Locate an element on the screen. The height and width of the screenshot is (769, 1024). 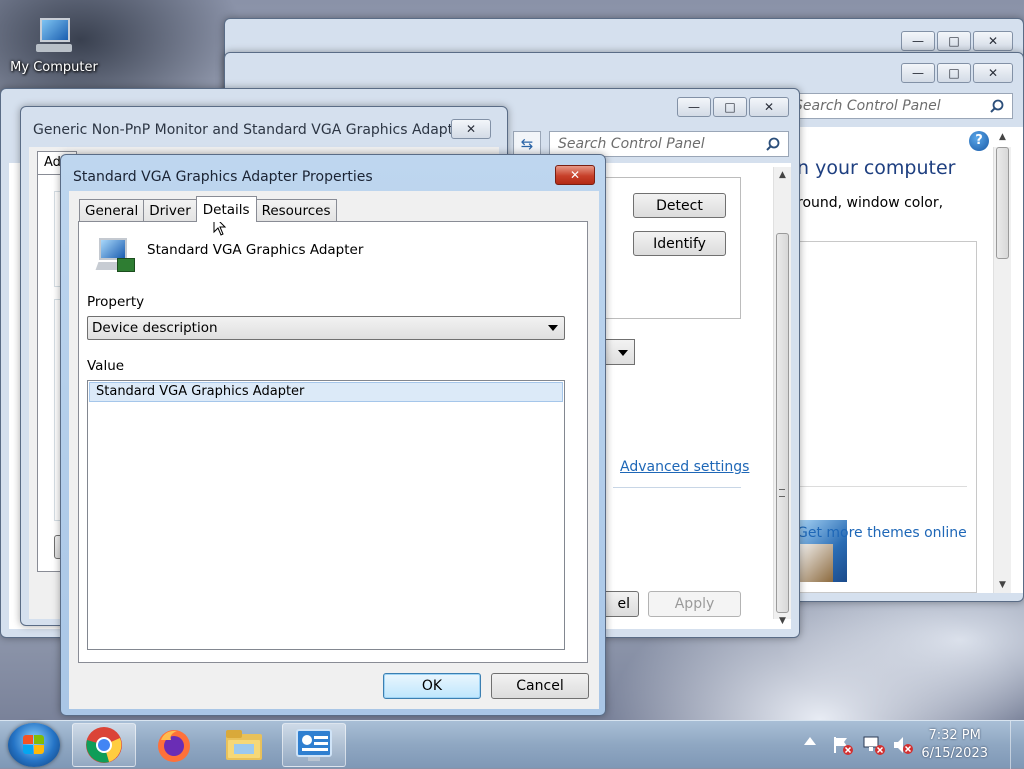
start-button is located at coordinates (34, 745).